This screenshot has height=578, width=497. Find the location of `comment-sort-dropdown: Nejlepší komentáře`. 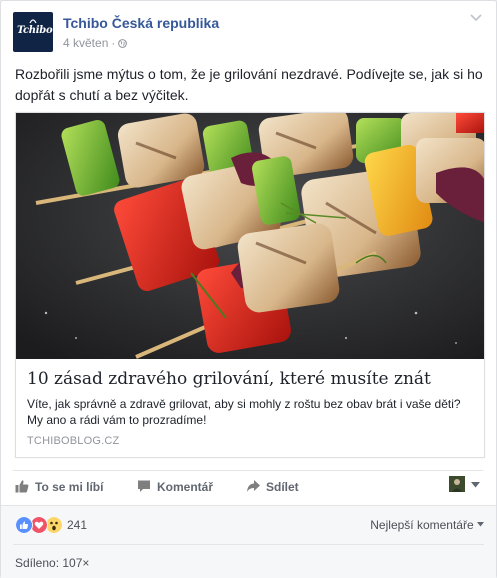

comment-sort-dropdown: Nejlepší komentáře is located at coordinates (427, 525).